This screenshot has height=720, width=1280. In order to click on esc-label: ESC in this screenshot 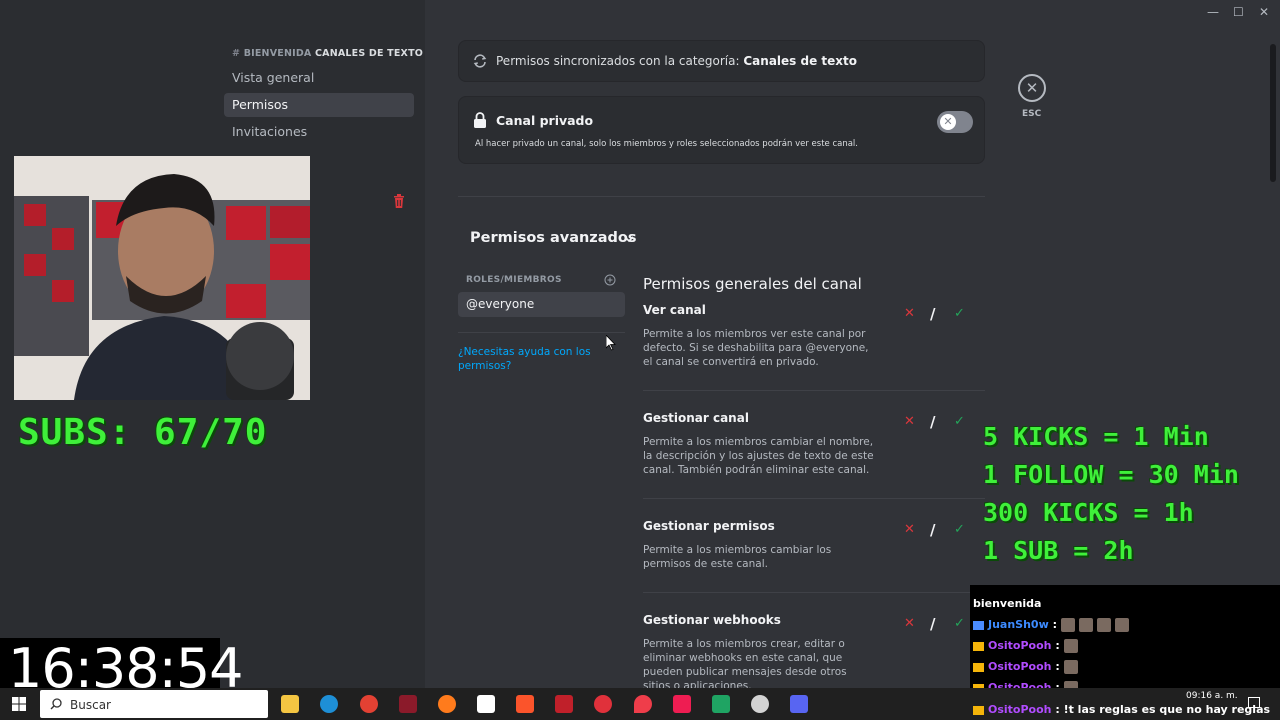, I will do `click(1032, 114)`.